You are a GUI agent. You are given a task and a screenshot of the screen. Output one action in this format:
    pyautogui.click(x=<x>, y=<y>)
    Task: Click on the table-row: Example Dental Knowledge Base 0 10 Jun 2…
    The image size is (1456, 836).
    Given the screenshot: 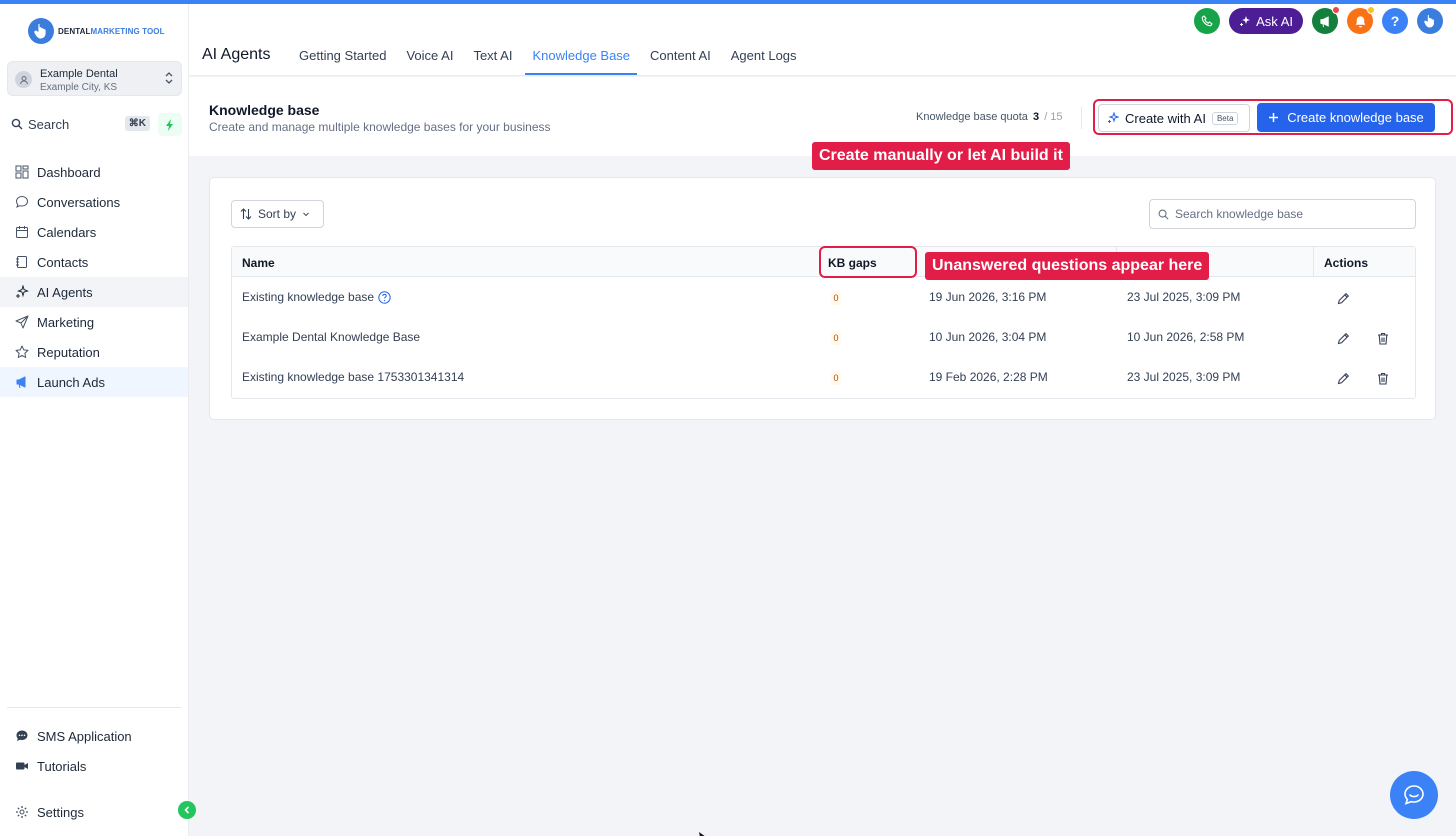 What is the action you would take?
    pyautogui.click(x=823, y=338)
    